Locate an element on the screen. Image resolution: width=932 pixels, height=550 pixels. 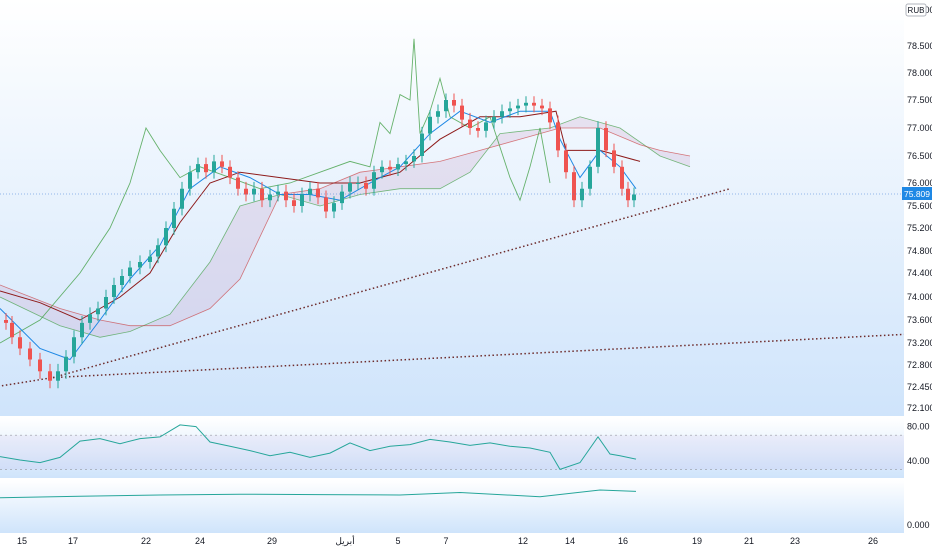
price-tick-label: 72.800 is located at coordinates (919, 365).